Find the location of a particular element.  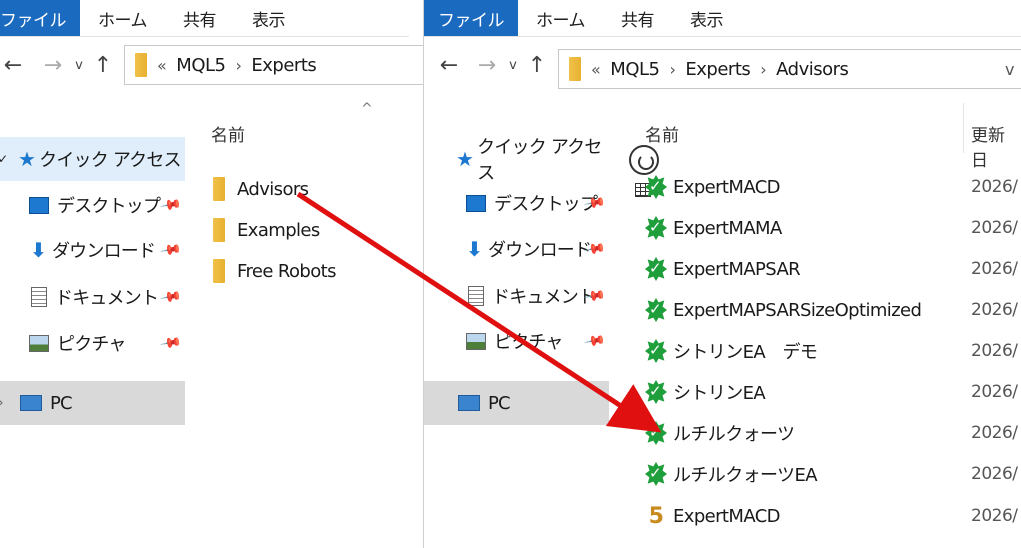

sidebar-item-pc: › PC is located at coordinates (92, 403).